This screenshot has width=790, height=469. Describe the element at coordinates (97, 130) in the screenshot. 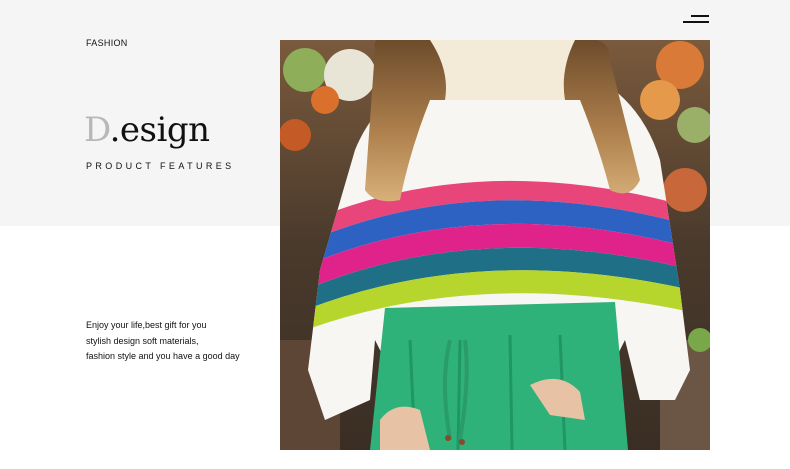

I see `headline-initial: D` at that location.